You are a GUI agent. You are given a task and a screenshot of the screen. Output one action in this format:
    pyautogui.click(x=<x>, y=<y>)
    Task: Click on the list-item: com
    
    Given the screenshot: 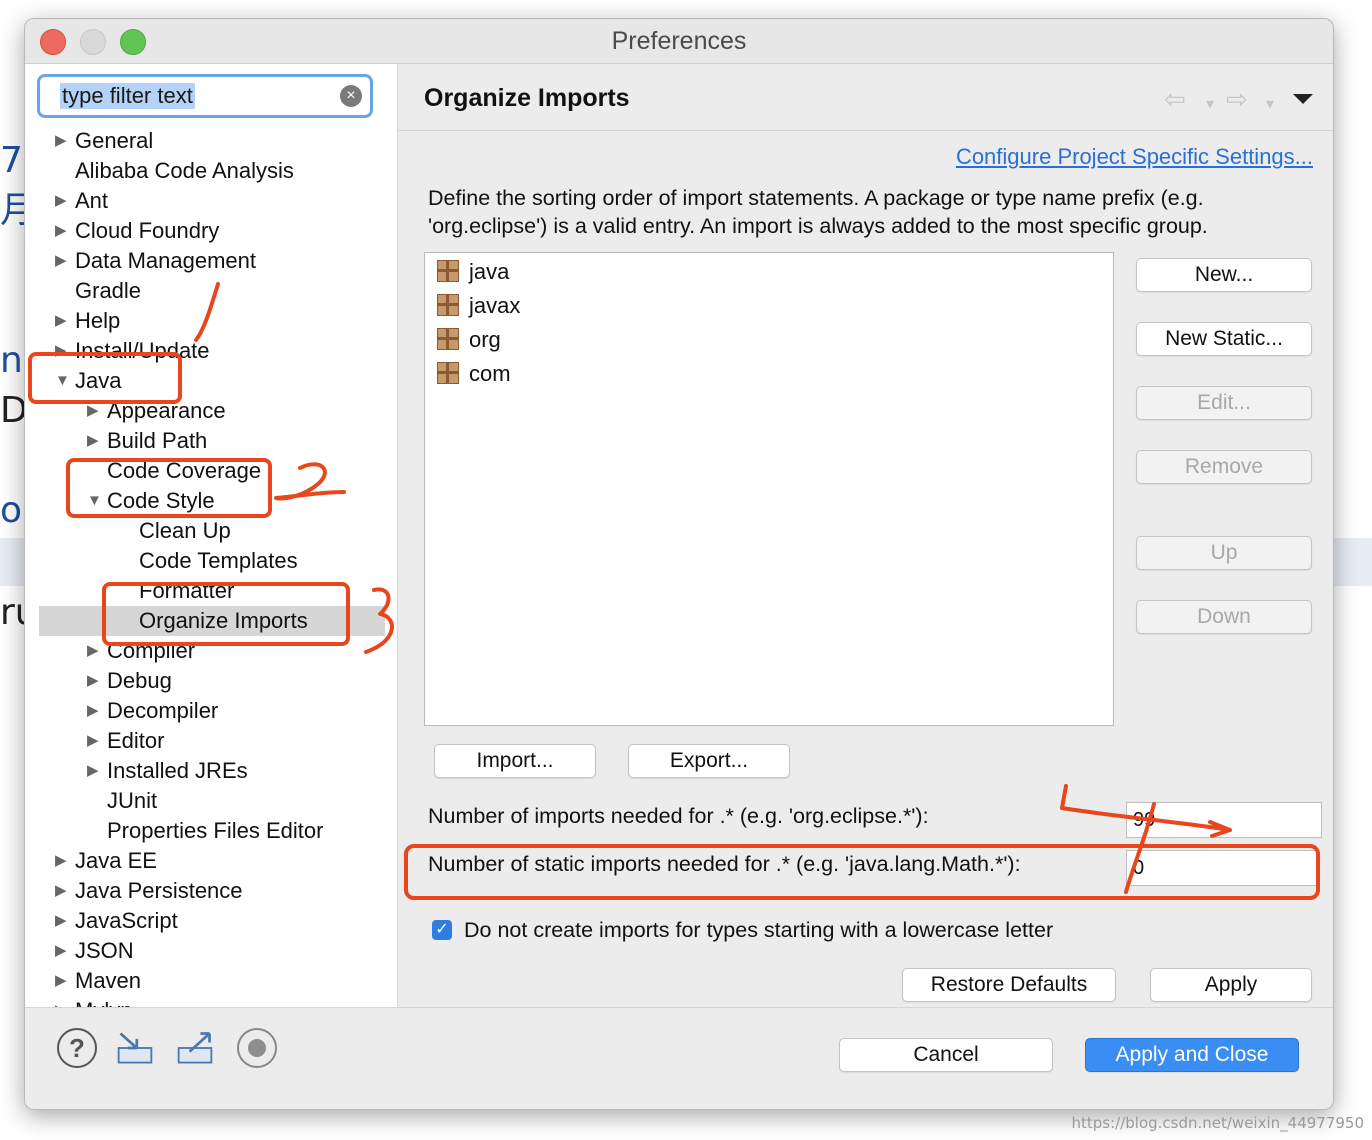 What is the action you would take?
    pyautogui.click(x=474, y=374)
    